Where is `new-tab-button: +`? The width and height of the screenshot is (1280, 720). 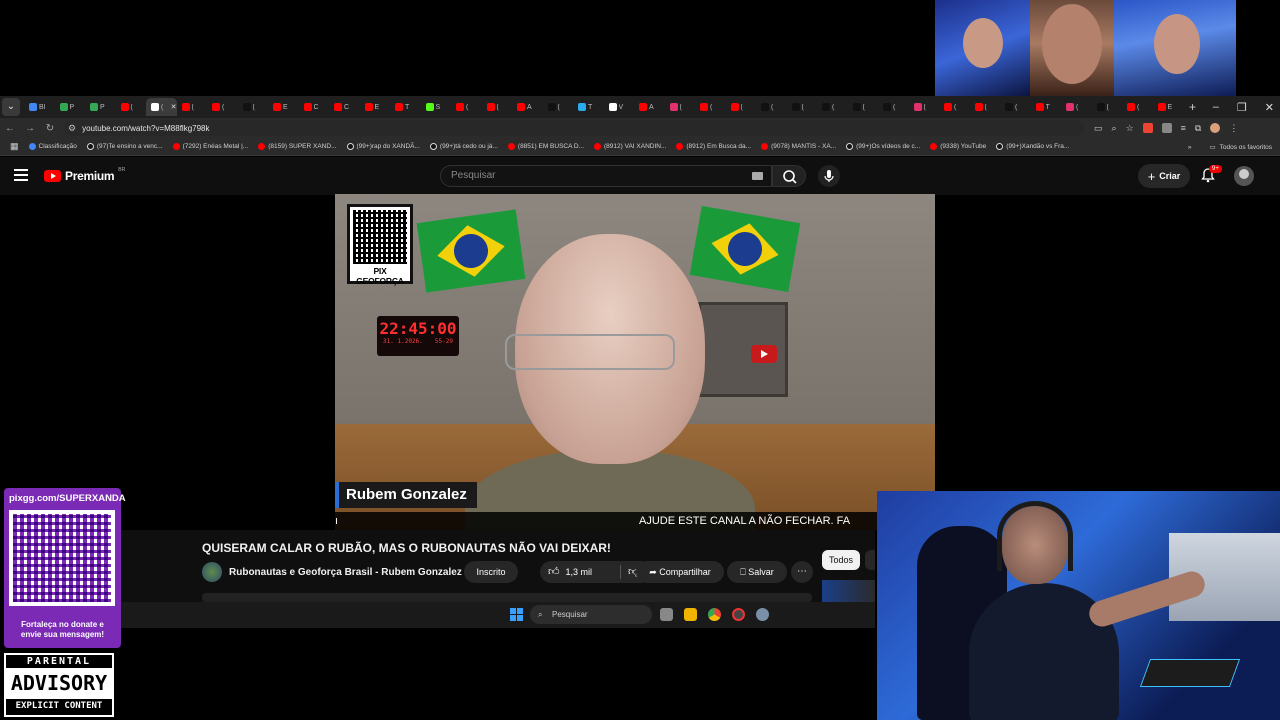 new-tab-button: + is located at coordinates (1192, 107).